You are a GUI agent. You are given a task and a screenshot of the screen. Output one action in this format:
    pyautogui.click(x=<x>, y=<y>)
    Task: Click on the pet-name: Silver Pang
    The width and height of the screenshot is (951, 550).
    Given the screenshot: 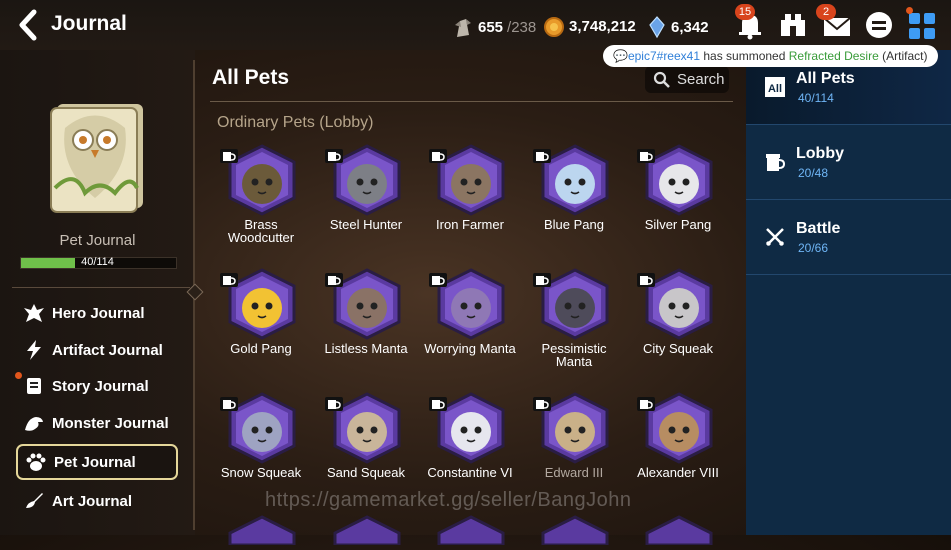 What is the action you would take?
    pyautogui.click(x=678, y=224)
    